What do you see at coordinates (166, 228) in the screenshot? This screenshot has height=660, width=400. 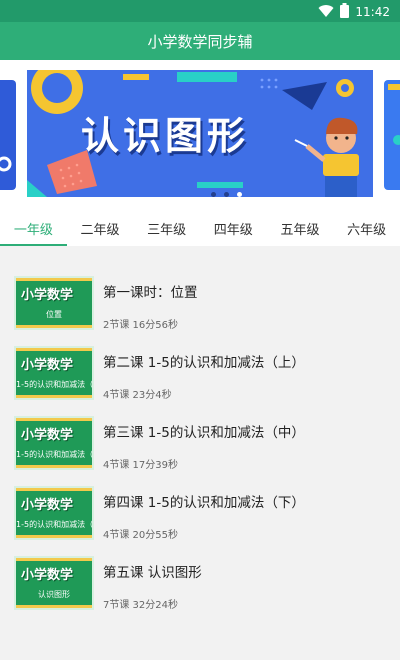 I see `tab-grade-3: 三年级` at bounding box center [166, 228].